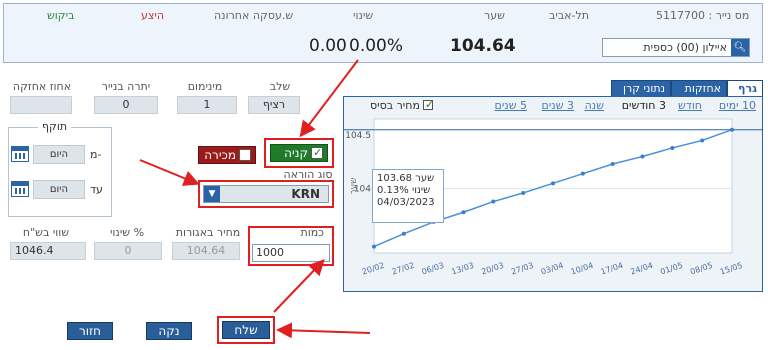 The width and height of the screenshot is (768, 350). I want to click on arrow-to-send, so click(323, 330).